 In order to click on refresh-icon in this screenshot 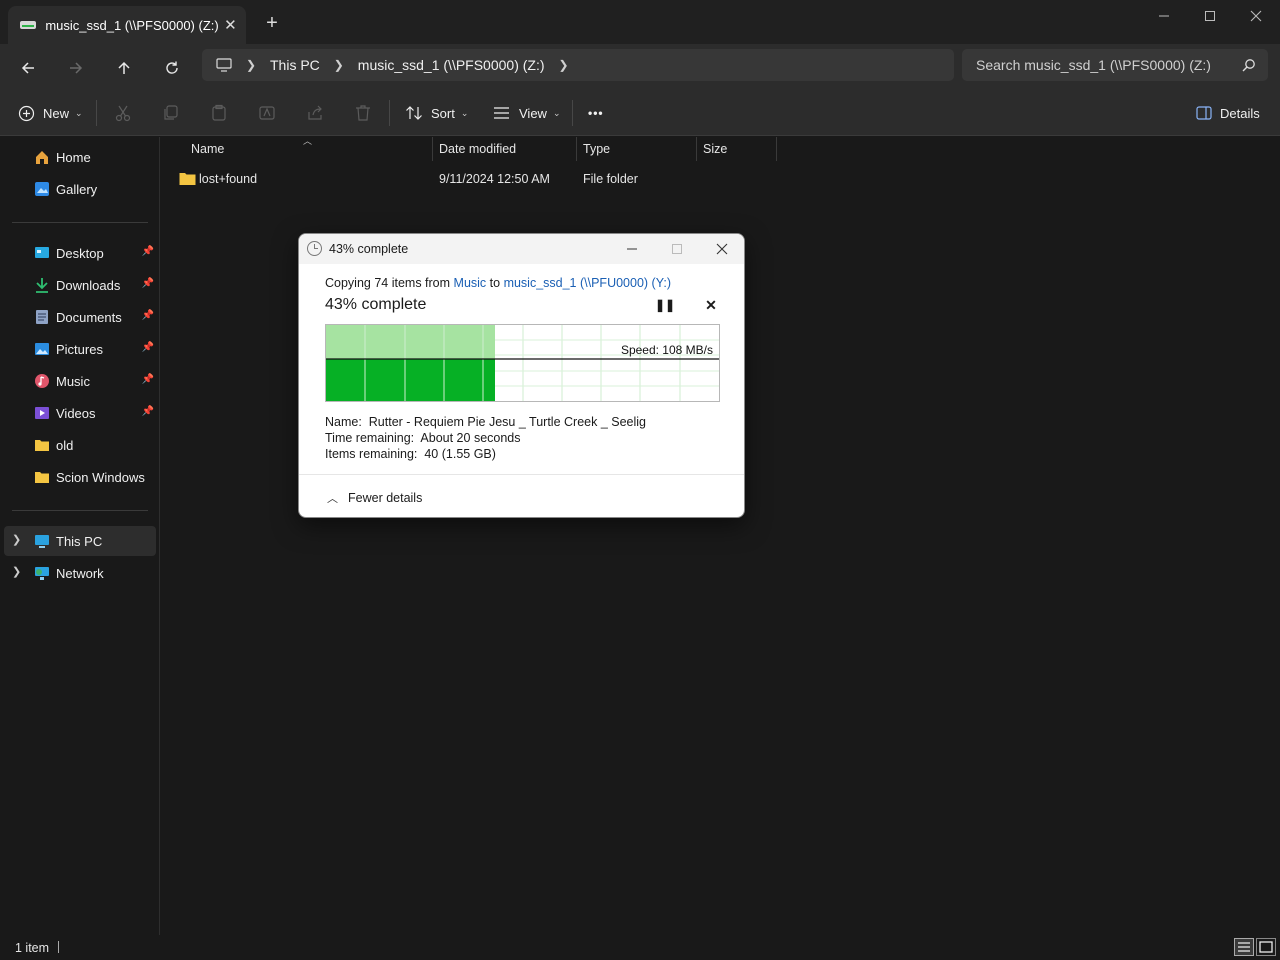, I will do `click(172, 68)`.